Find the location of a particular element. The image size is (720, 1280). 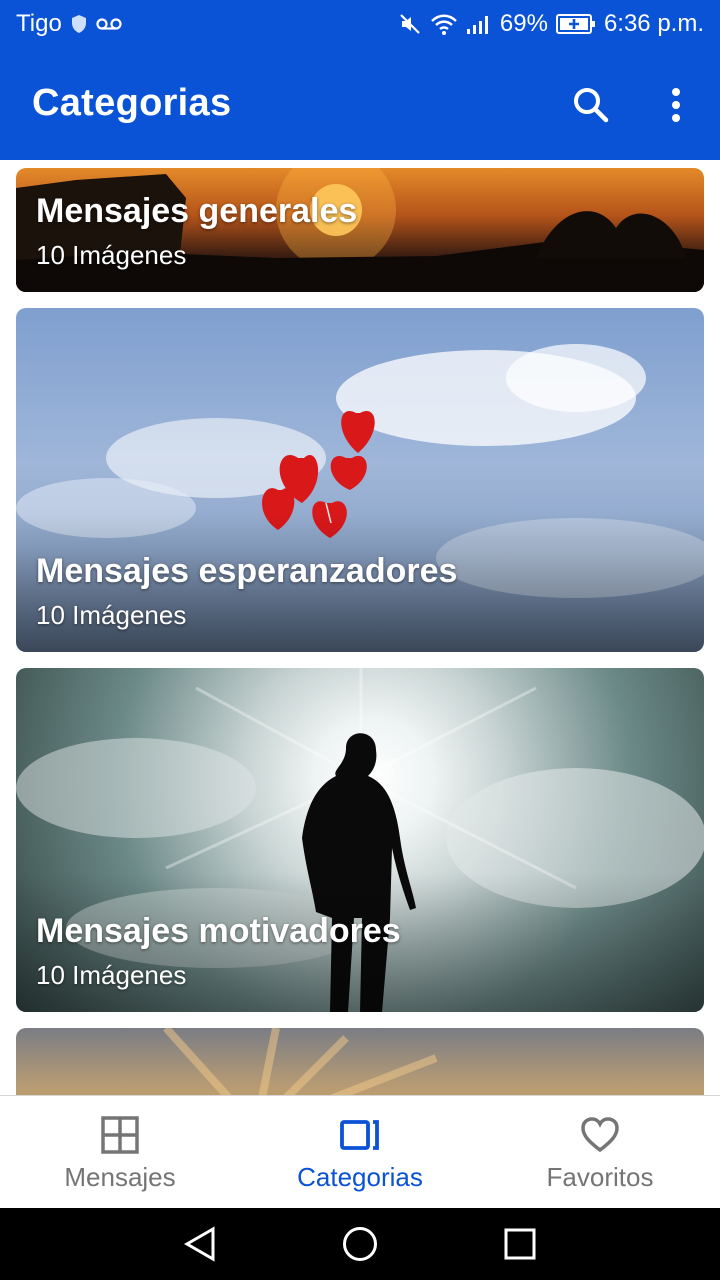

voicemail-icon is located at coordinates (109, 24).